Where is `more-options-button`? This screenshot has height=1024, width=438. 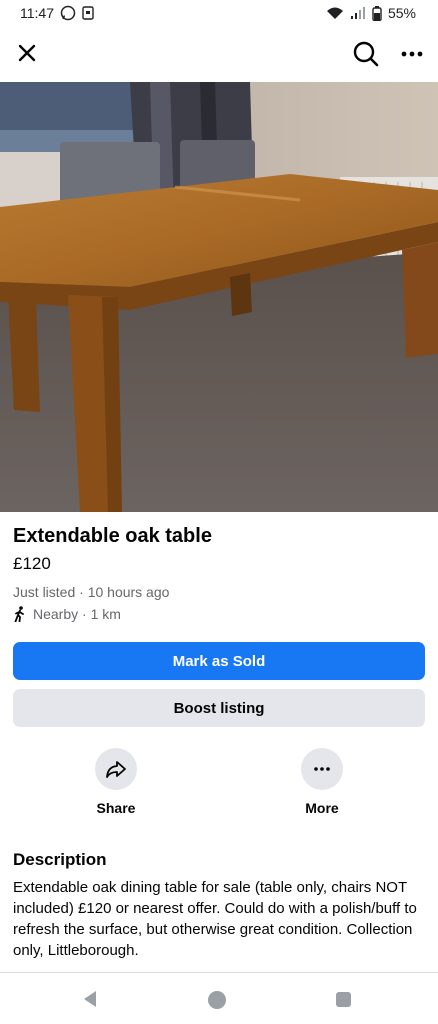
more-options-button is located at coordinates (412, 54).